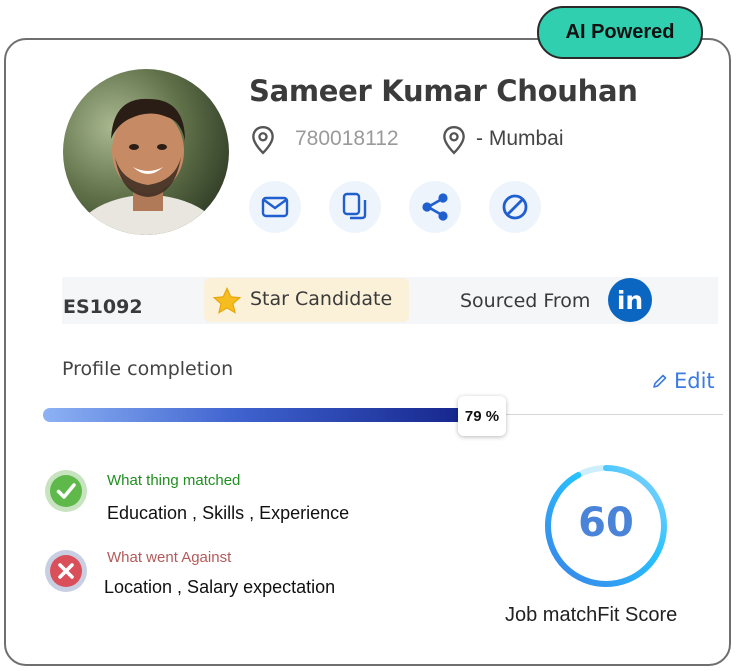  What do you see at coordinates (148, 369) in the screenshot?
I see `profile-completion-label: Profile completion` at bounding box center [148, 369].